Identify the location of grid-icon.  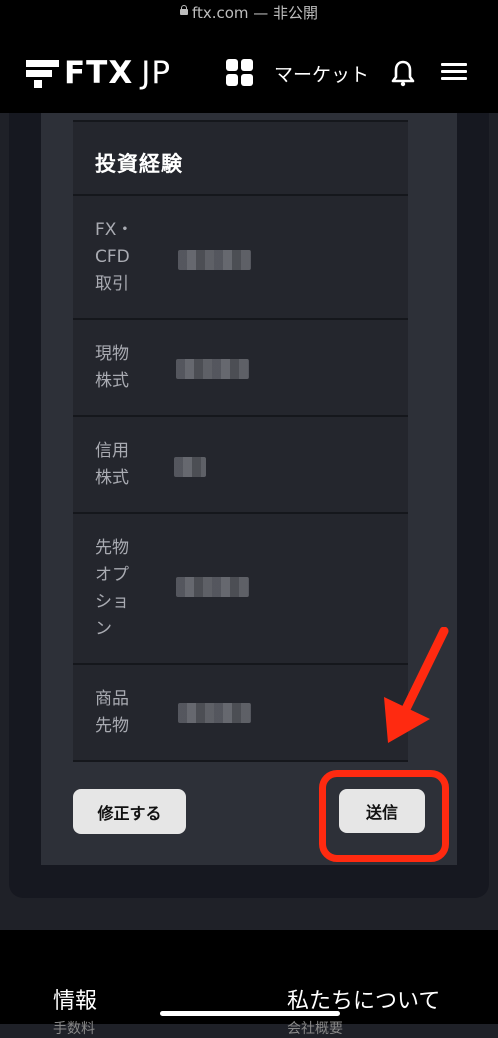
(239, 72).